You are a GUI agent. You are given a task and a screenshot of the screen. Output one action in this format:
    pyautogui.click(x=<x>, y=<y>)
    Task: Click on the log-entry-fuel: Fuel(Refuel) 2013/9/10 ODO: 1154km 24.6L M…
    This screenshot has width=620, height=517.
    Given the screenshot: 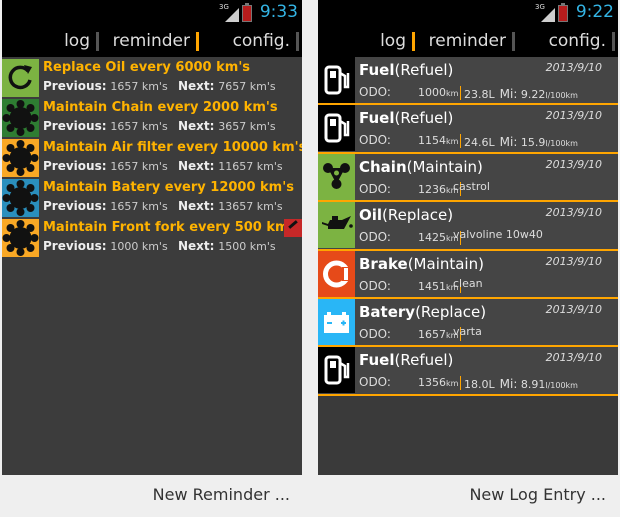 What is the action you would take?
    pyautogui.click(x=468, y=129)
    